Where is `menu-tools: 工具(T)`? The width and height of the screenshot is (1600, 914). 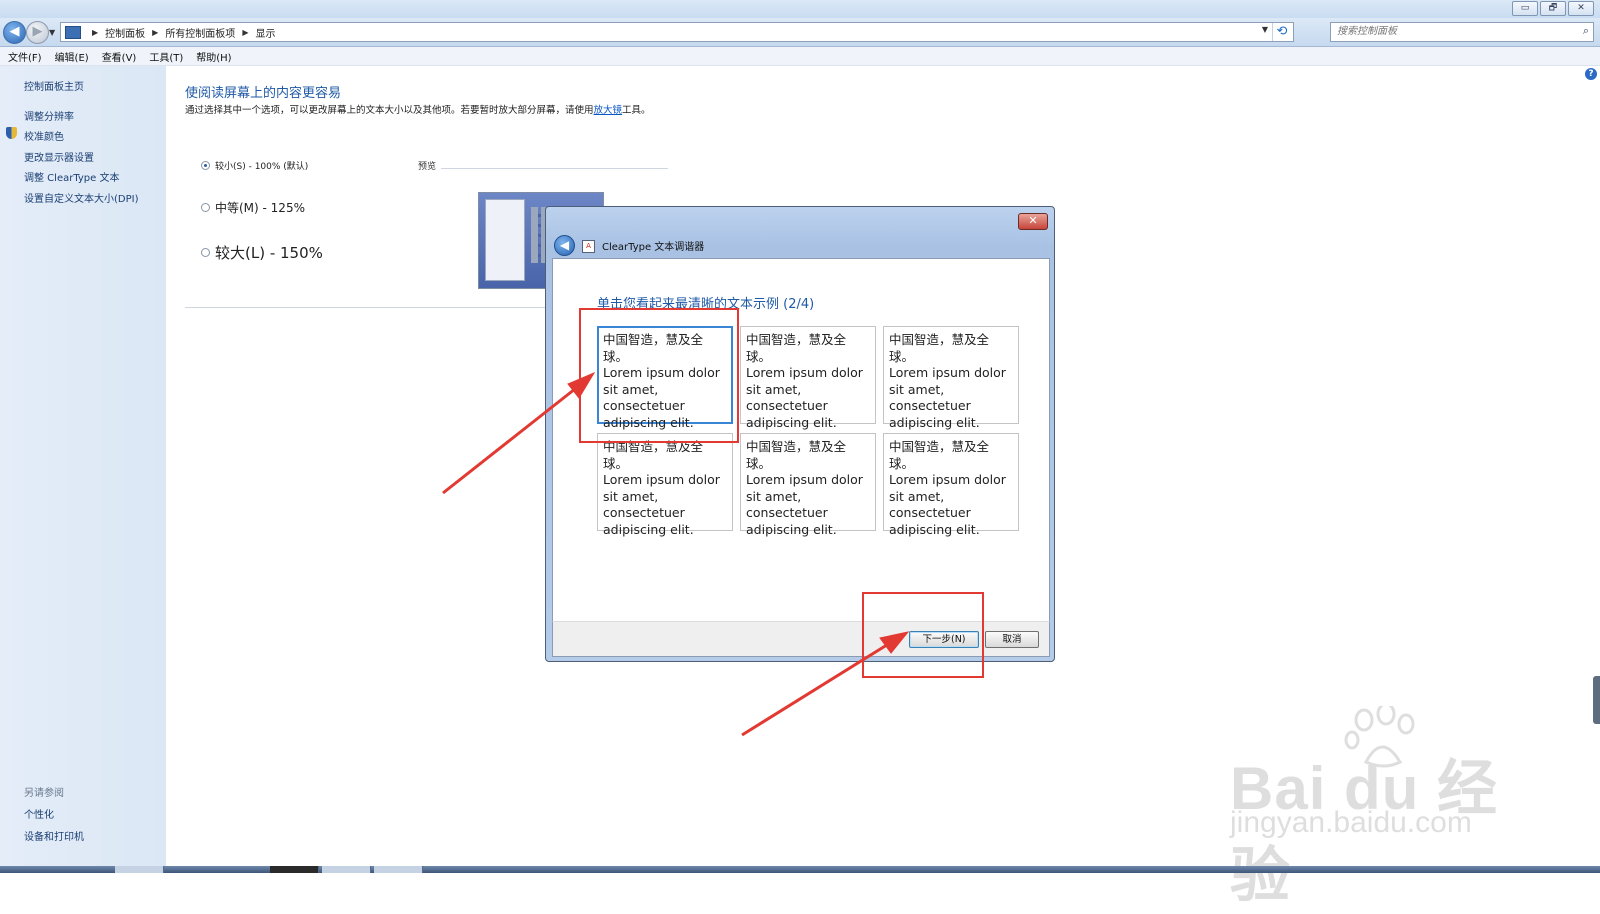 menu-tools: 工具(T) is located at coordinates (166, 56).